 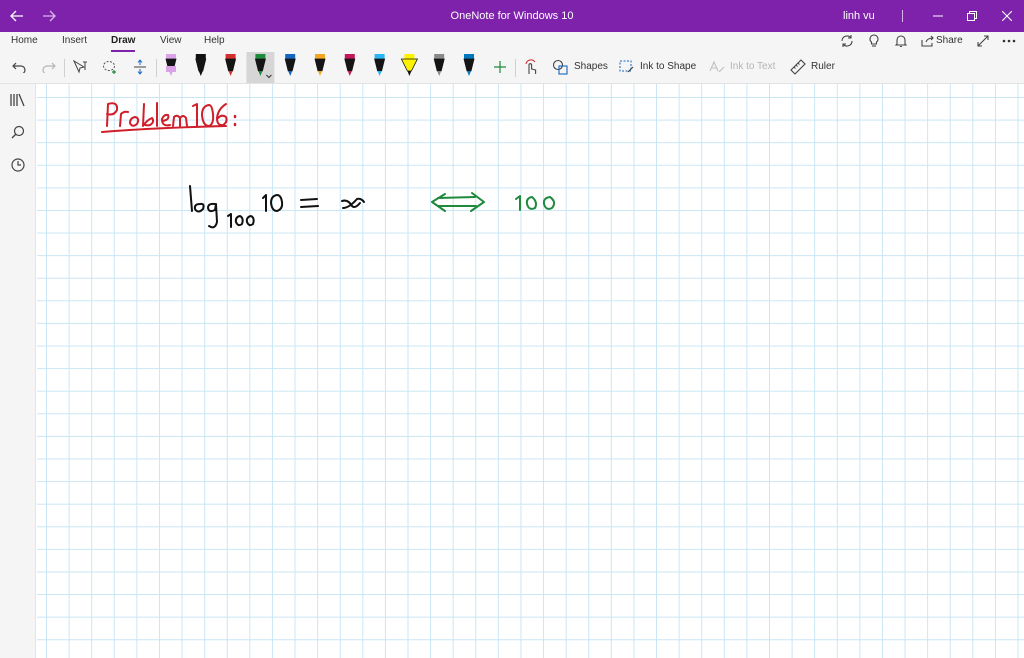 I want to click on search-icon, so click(x=18, y=132).